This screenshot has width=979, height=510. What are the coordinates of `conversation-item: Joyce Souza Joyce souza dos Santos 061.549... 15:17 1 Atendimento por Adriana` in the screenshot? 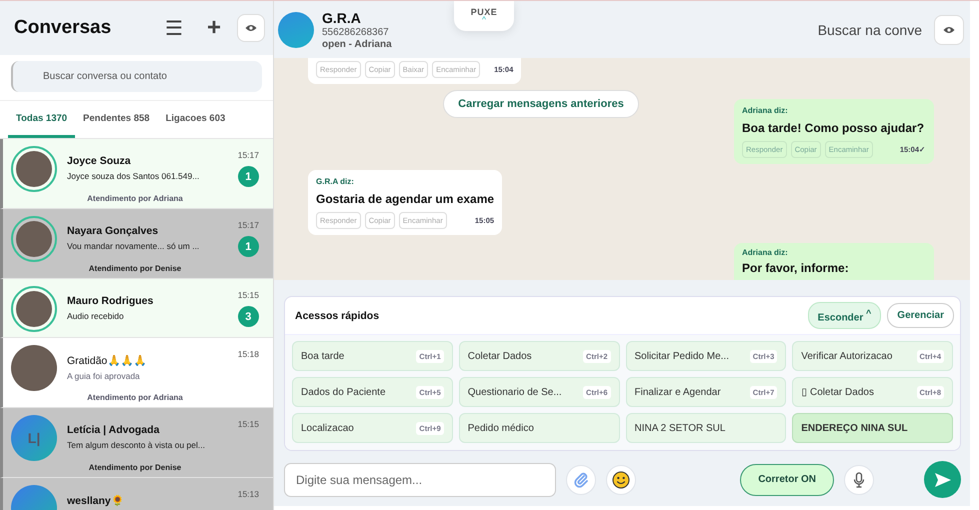 It's located at (136, 174).